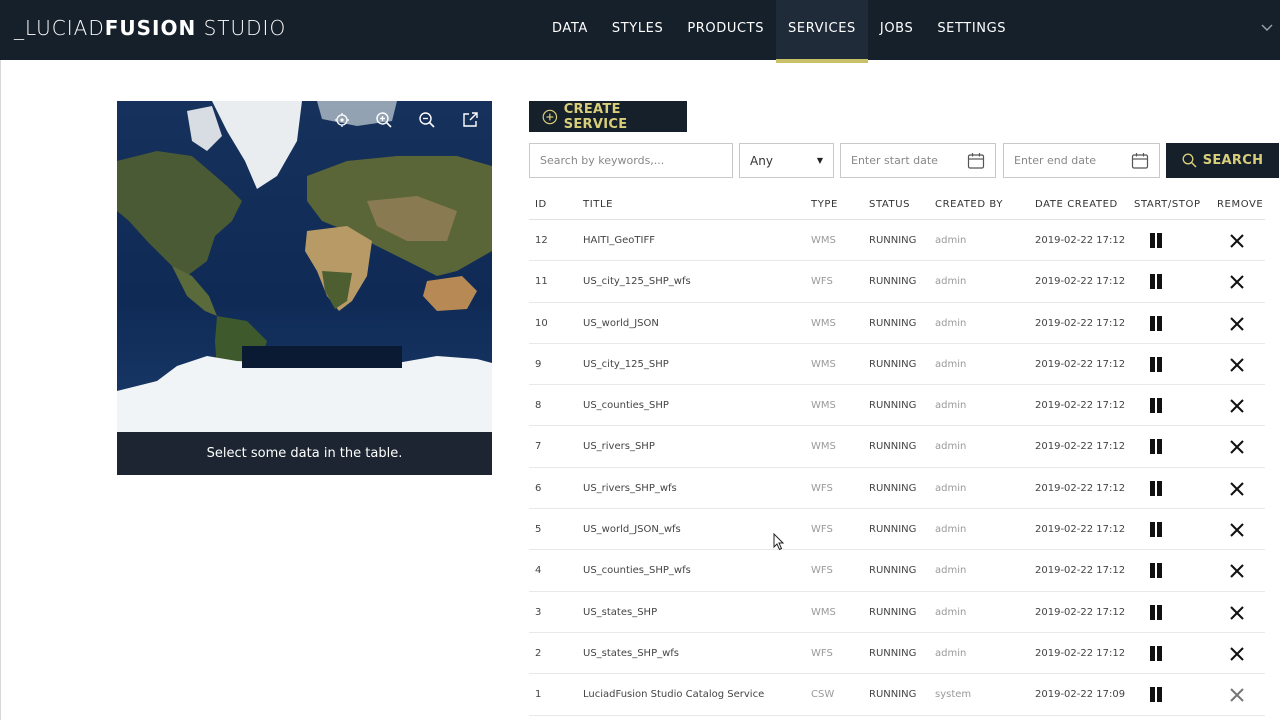 The height and width of the screenshot is (720, 1280). I want to click on nav-data: DATA, so click(570, 30).